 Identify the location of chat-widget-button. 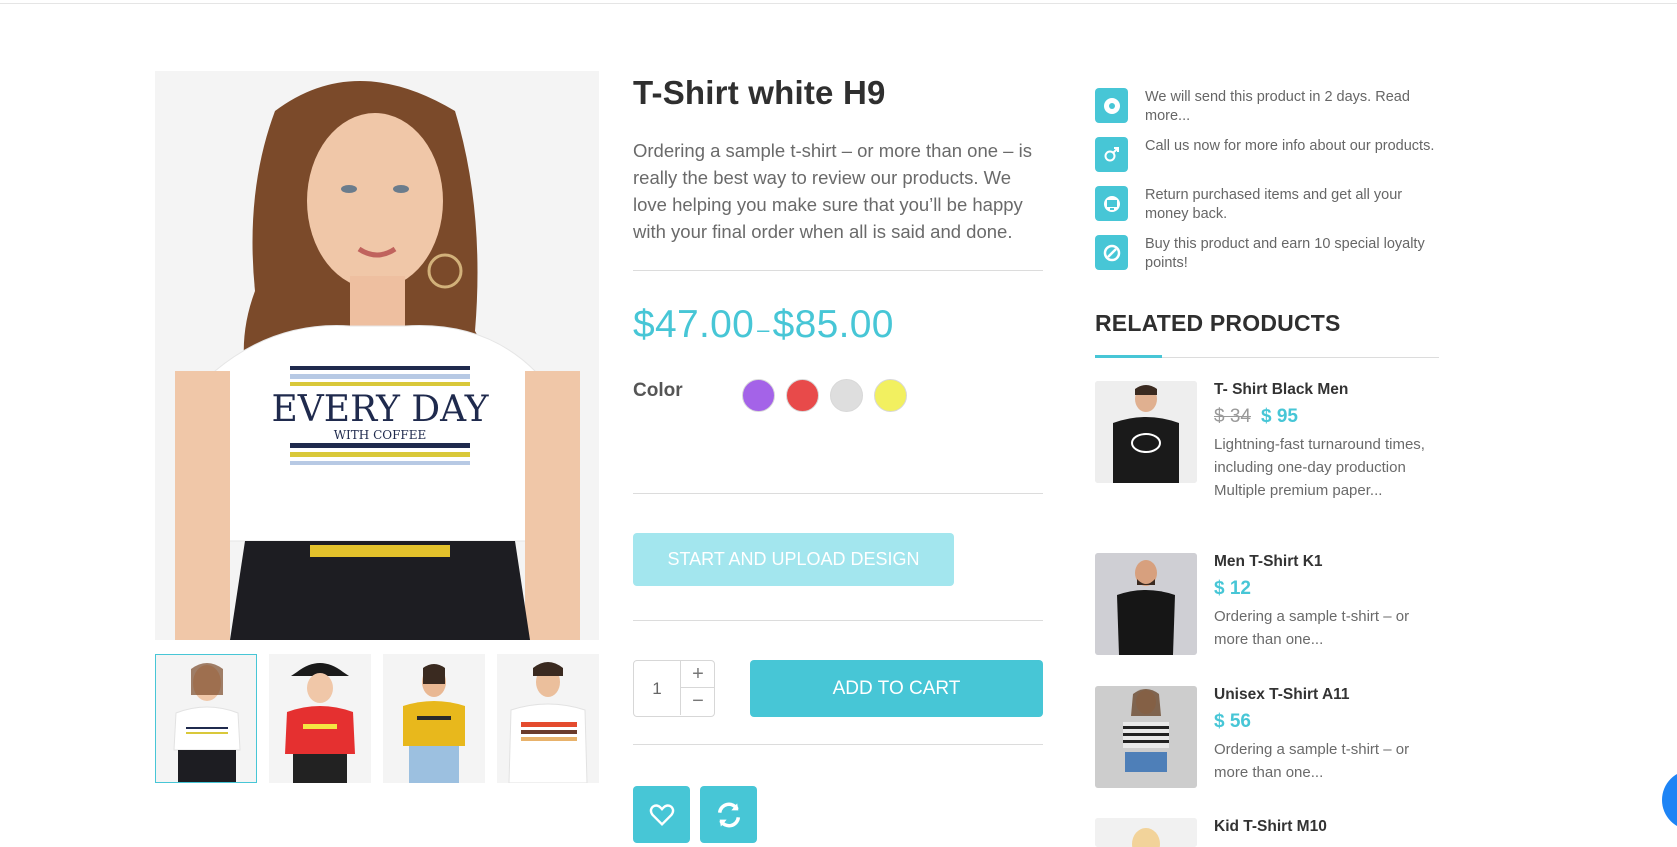
(1669, 800).